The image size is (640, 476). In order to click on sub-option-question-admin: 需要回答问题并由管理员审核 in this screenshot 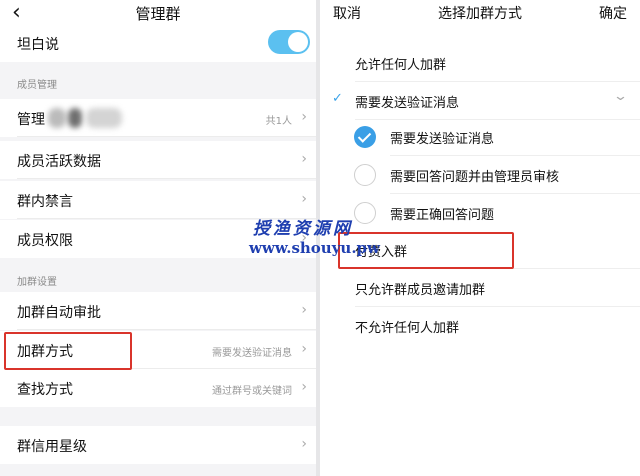, I will do `click(480, 175)`.